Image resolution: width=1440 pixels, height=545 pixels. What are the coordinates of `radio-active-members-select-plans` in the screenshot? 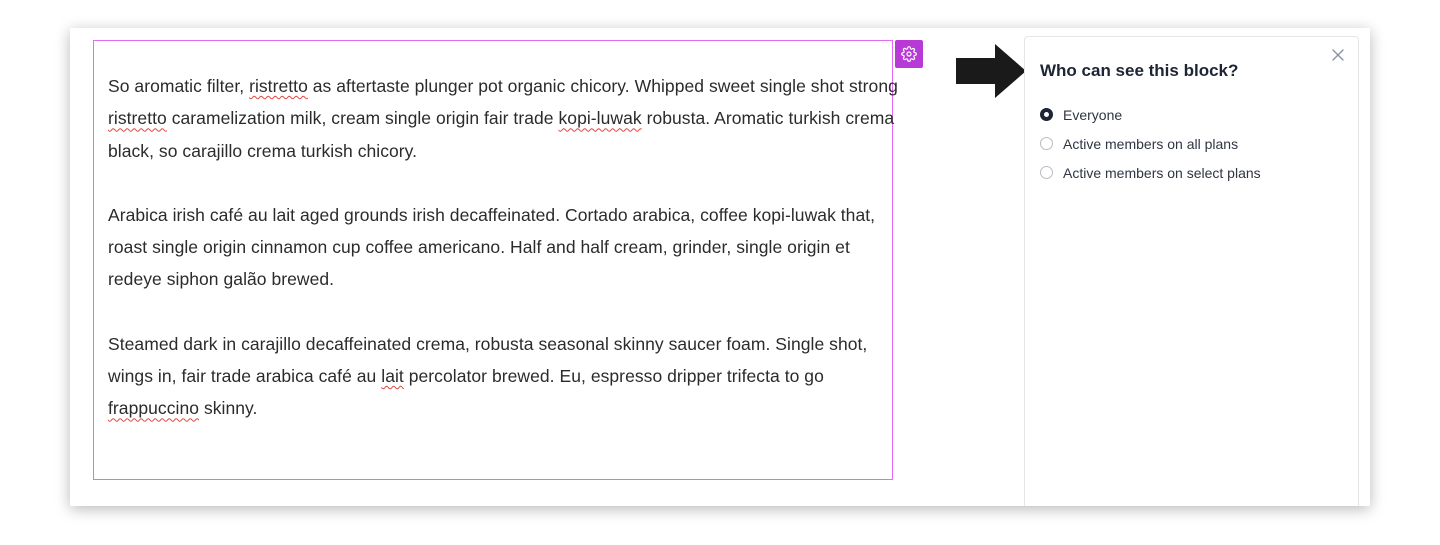 It's located at (1046, 172).